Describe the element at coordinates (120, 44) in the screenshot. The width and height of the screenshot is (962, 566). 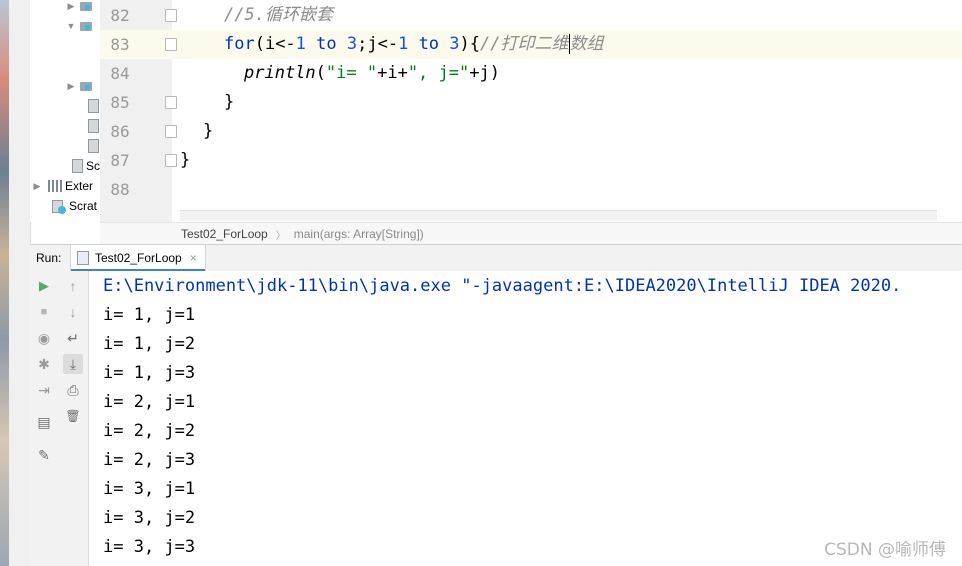
I see `line-number: 83` at that location.